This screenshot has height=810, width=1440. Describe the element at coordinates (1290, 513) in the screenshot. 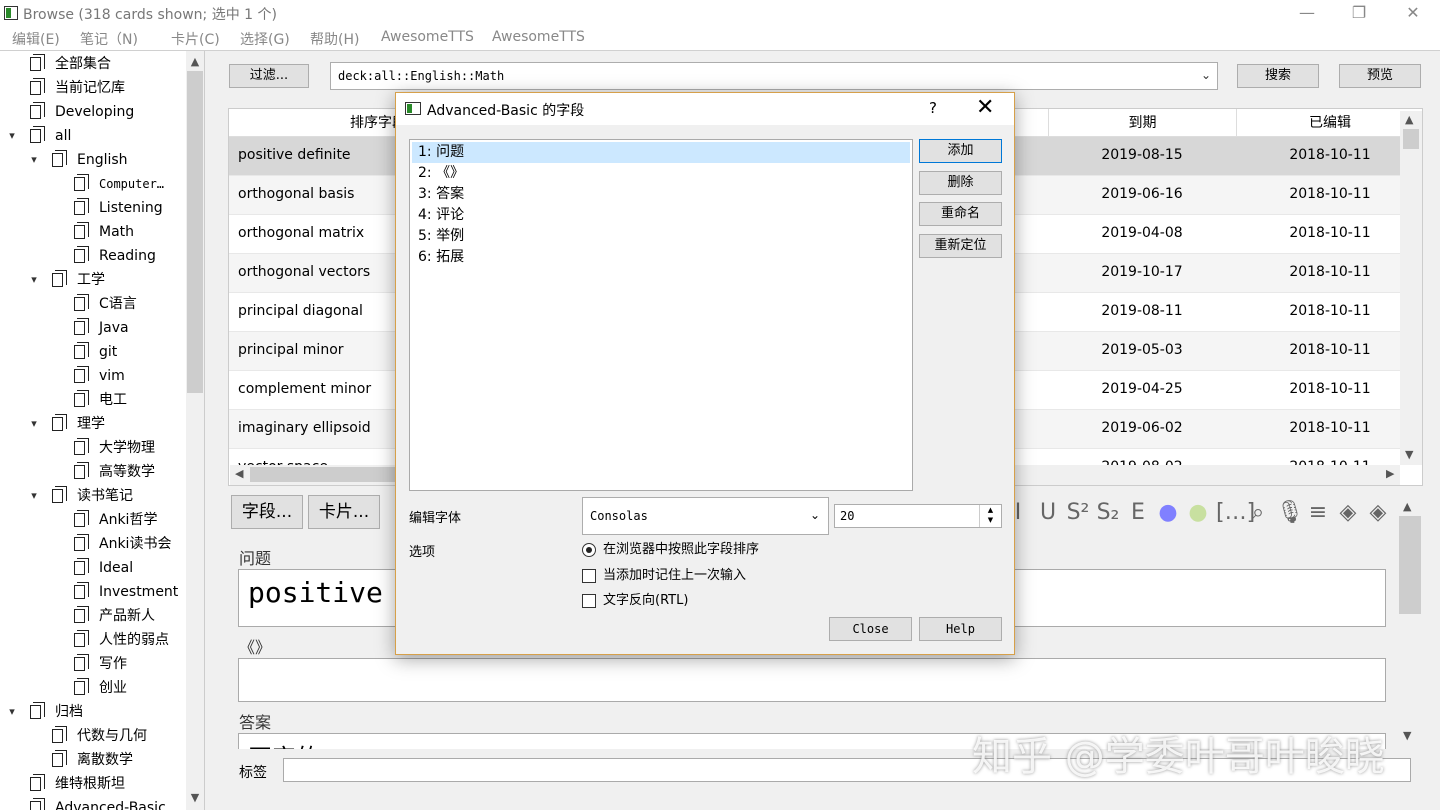

I see `record-icon: 🎙` at that location.